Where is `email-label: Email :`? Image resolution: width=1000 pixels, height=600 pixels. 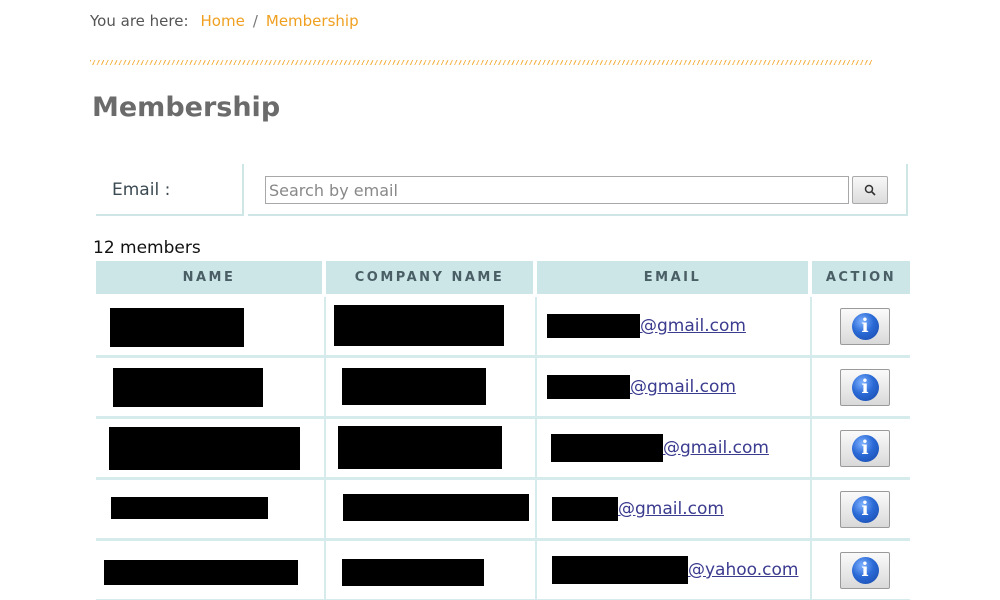
email-label: Email : is located at coordinates (141, 190).